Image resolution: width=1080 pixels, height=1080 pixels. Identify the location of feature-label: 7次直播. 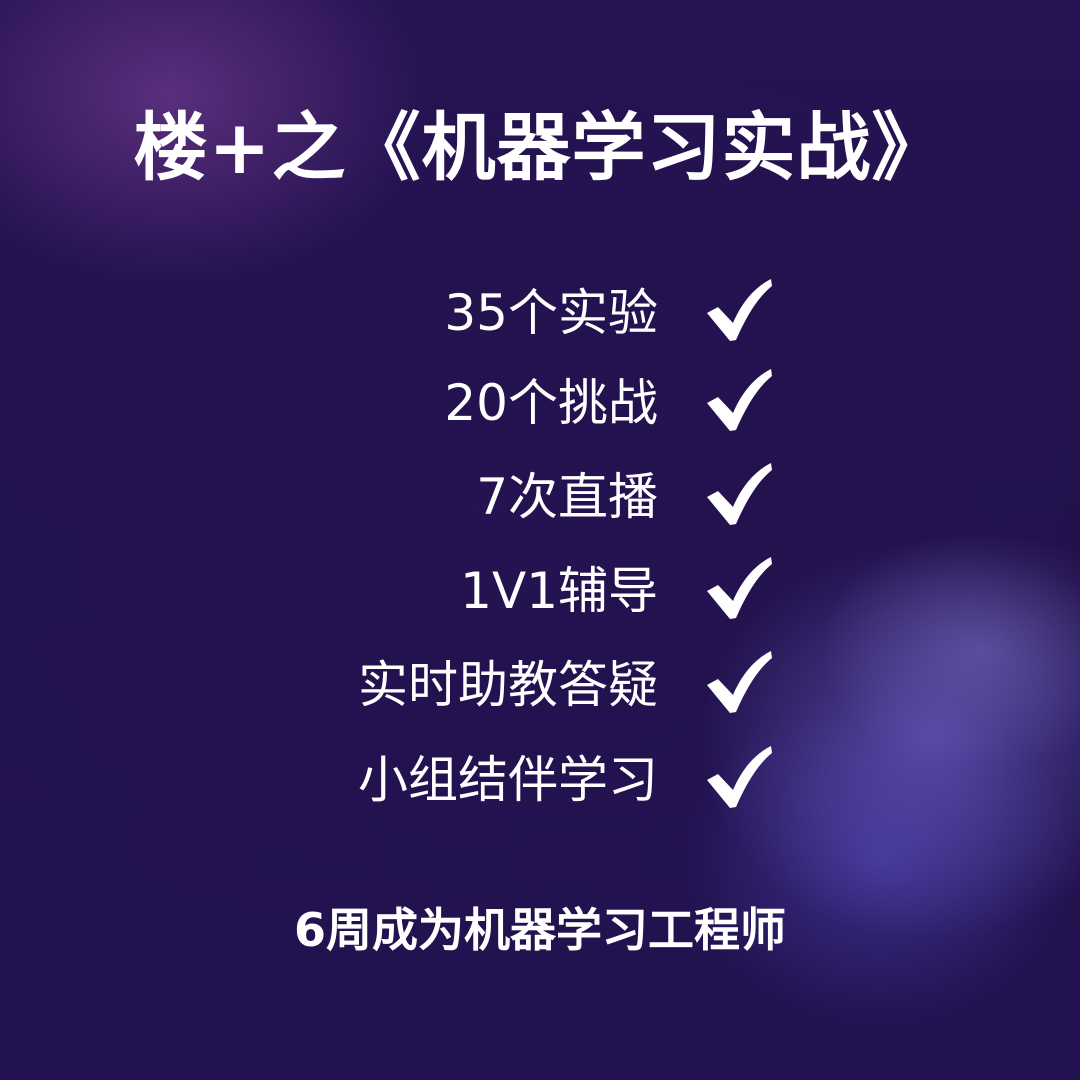
(567, 497).